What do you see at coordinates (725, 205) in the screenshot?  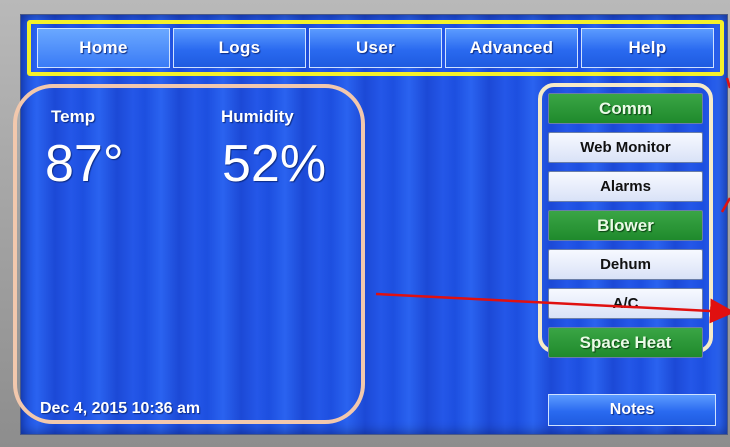 I see `arrow-to-panel` at bounding box center [725, 205].